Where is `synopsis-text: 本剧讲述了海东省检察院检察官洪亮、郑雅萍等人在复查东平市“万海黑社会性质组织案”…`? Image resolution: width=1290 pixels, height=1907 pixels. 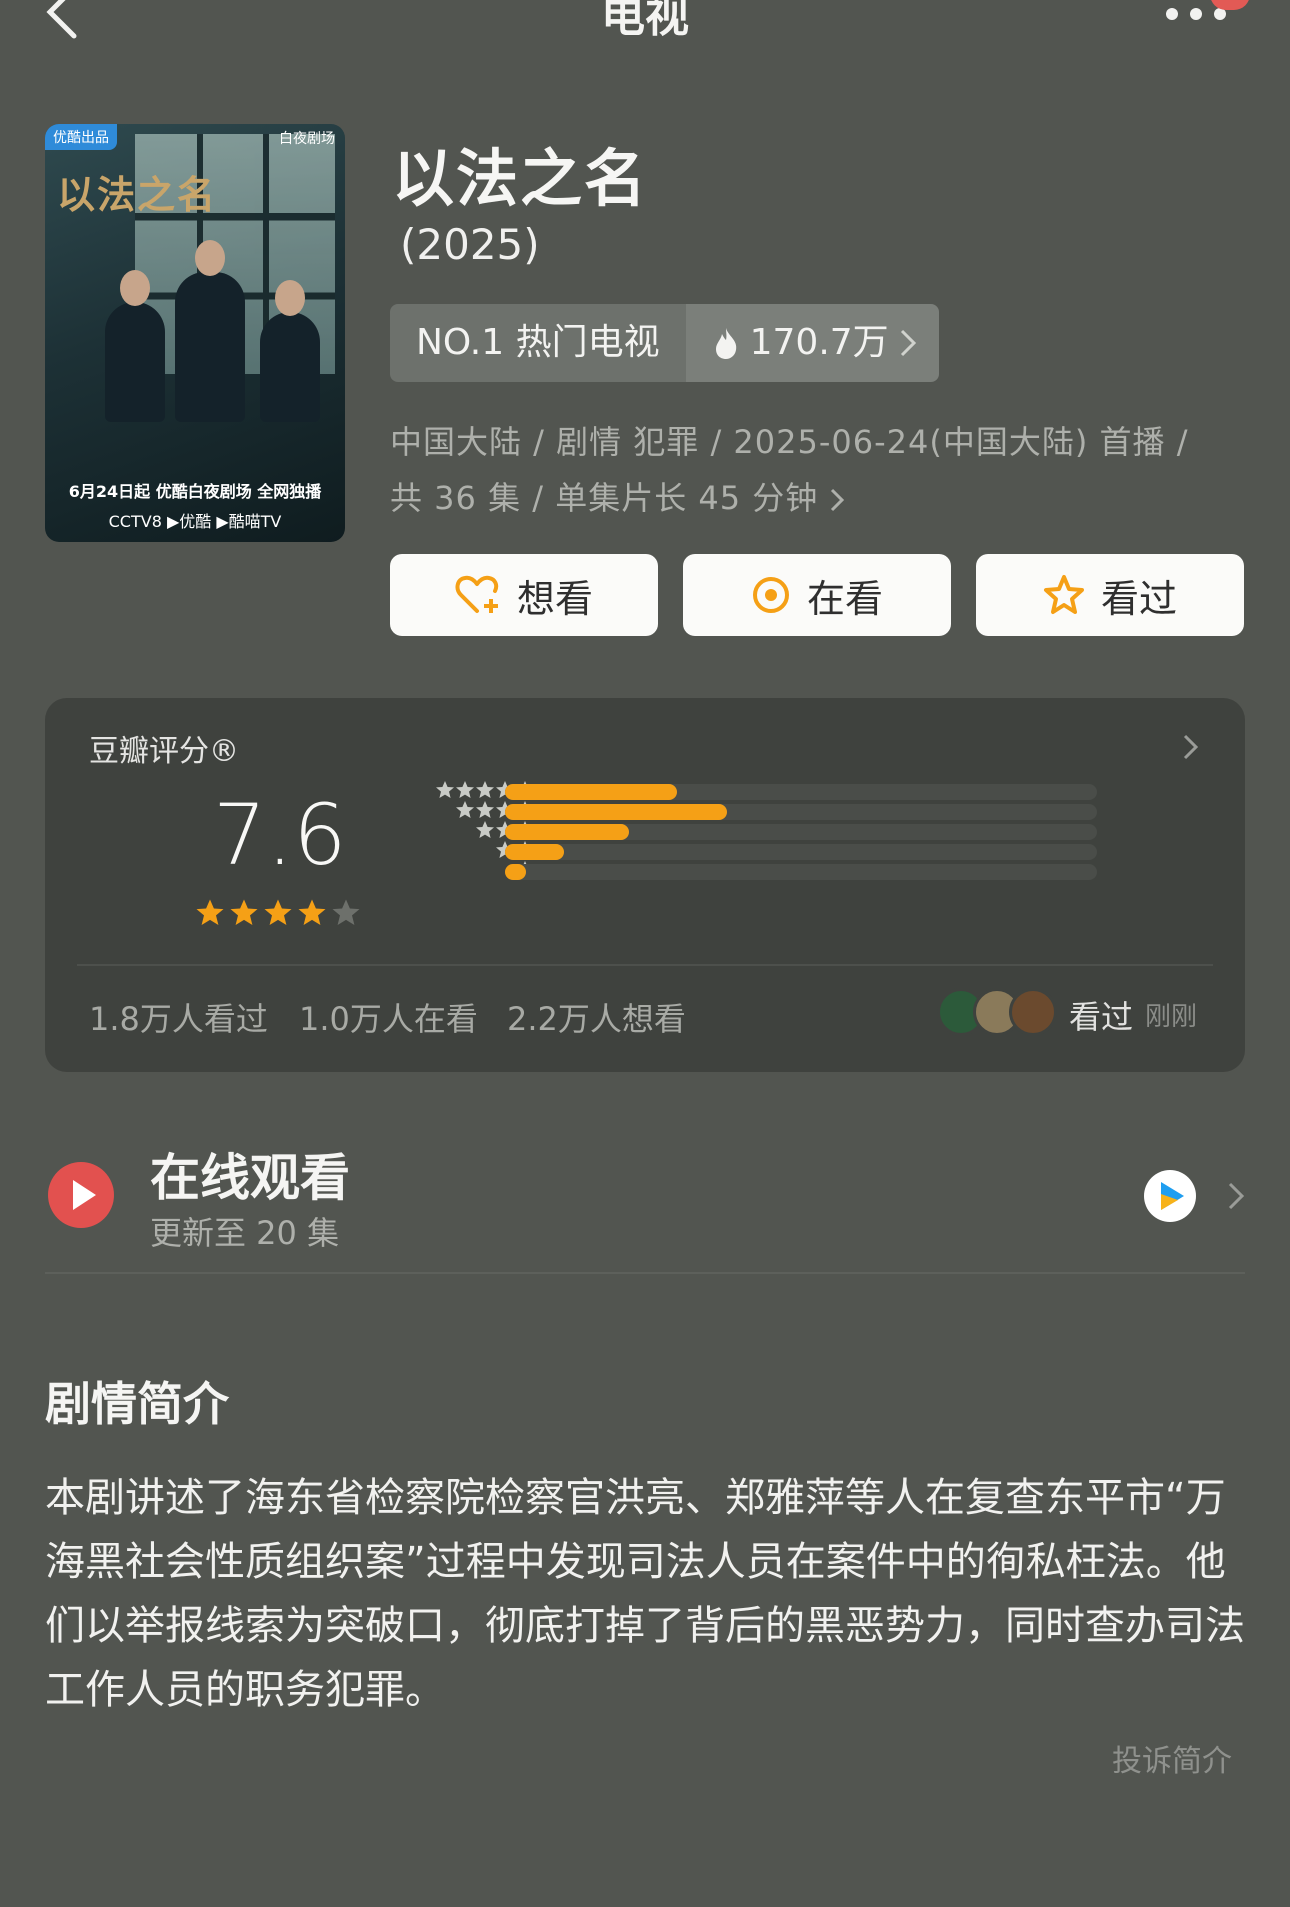
synopsis-text: 本剧讲述了海东省检察院检察官洪亮、郑雅萍等人在复查东平市“万海黑社会性质组织案”… is located at coordinates (645, 1594).